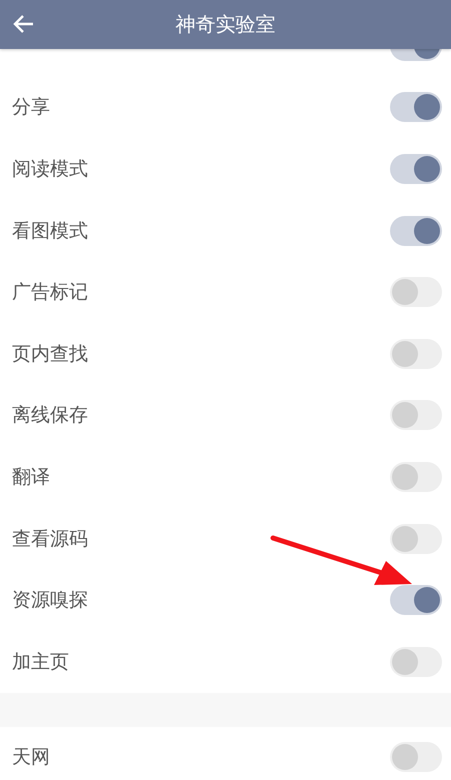 The height and width of the screenshot is (780, 451). I want to click on setting-label: 翻译, so click(31, 477).